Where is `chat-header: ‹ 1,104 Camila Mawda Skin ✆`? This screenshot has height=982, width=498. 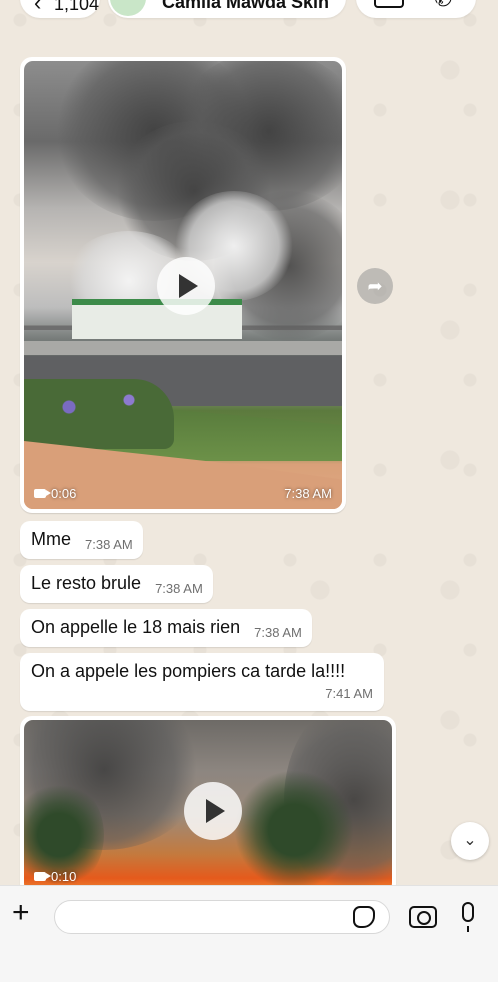 chat-header: ‹ 1,104 Camila Mawda Skin ✆ is located at coordinates (249, 11).